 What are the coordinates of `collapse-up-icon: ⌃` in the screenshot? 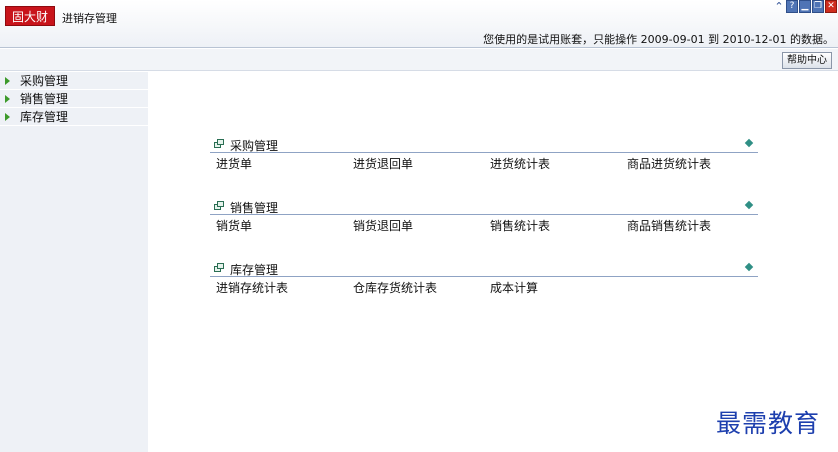 It's located at (779, 6).